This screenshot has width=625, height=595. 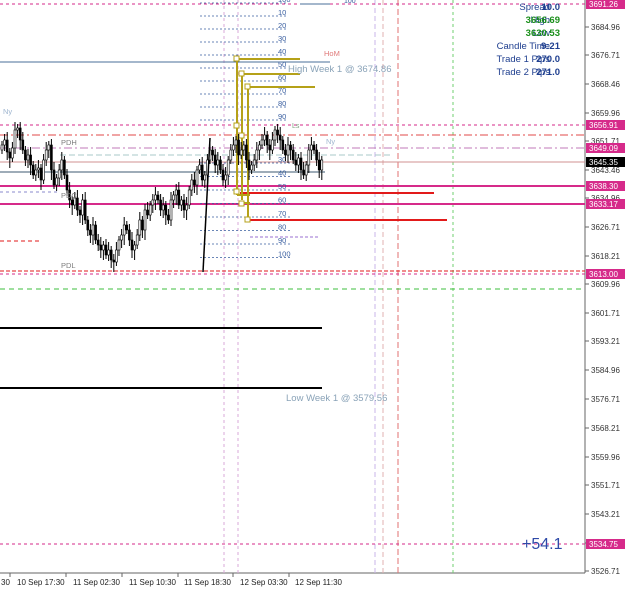 I want to click on price-badge-text: 3649.09, so click(x=603, y=148).